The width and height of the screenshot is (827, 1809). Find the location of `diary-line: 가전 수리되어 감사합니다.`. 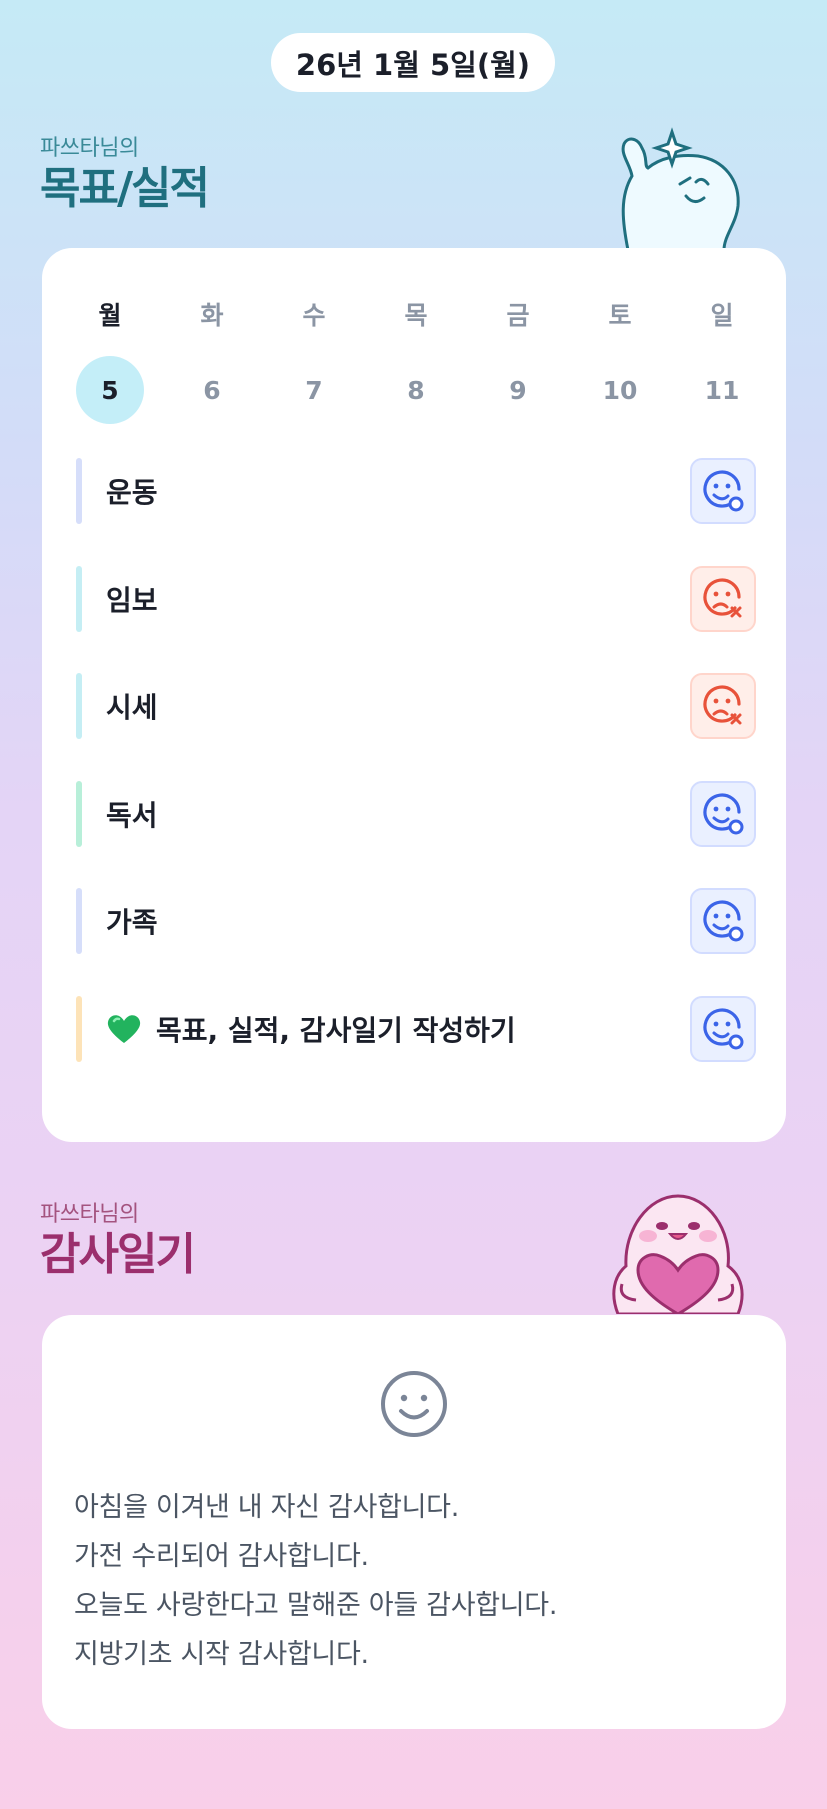

diary-line: 가전 수리되어 감사합니다. is located at coordinates (221, 1556).